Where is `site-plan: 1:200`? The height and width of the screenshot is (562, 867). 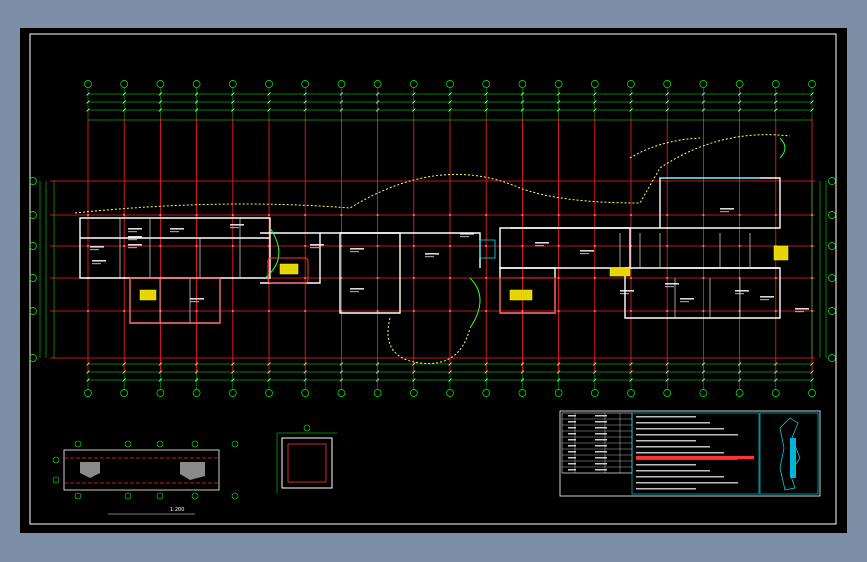
site-plan: 1:200 is located at coordinates (145, 477).